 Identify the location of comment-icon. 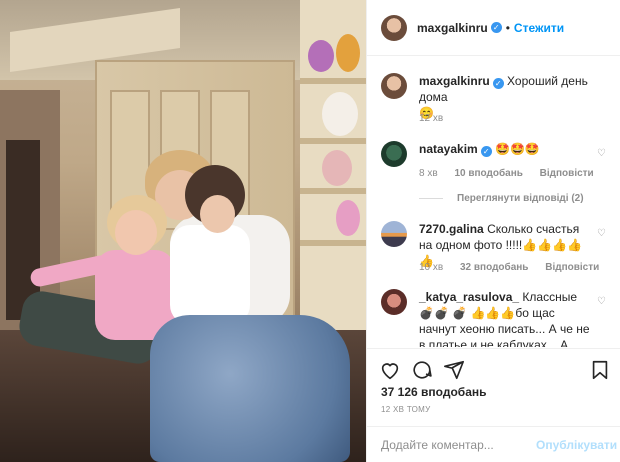
(422, 370).